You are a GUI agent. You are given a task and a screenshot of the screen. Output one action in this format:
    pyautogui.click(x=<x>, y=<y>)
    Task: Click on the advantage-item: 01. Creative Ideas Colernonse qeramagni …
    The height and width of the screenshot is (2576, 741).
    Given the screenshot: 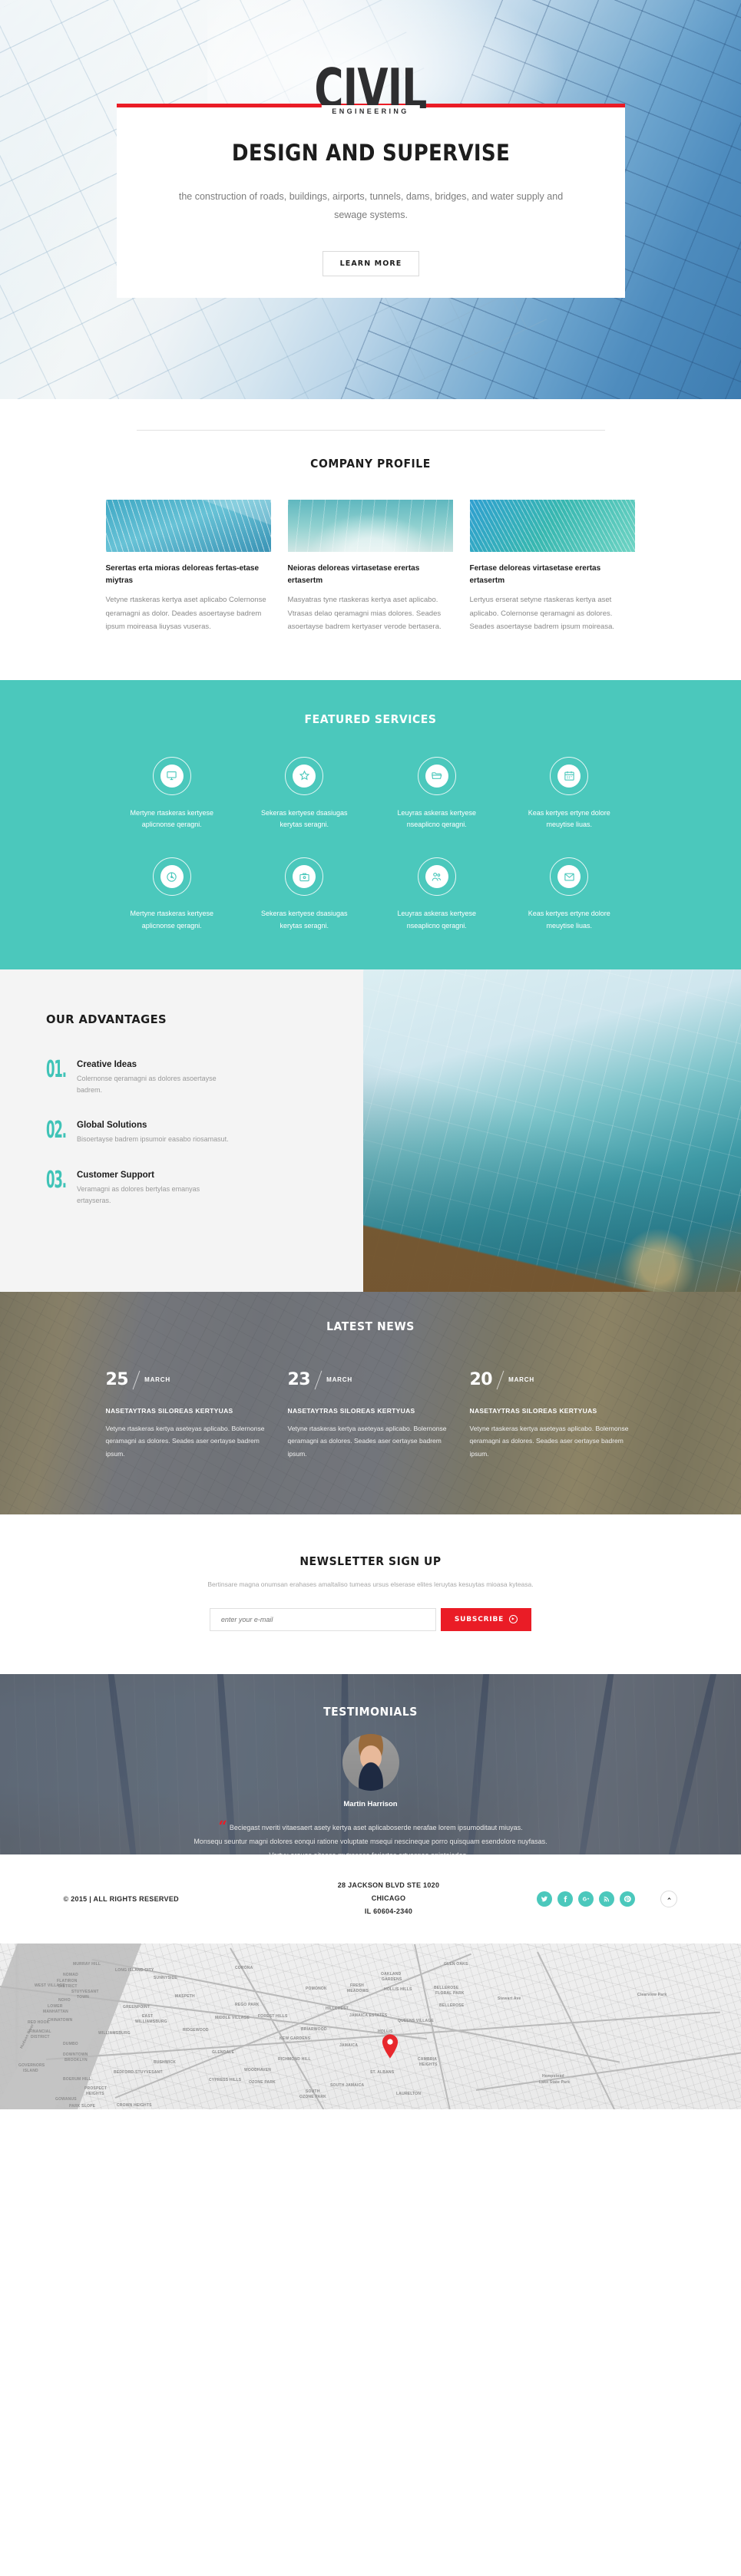 What is the action you would take?
    pyautogui.click(x=204, y=1076)
    